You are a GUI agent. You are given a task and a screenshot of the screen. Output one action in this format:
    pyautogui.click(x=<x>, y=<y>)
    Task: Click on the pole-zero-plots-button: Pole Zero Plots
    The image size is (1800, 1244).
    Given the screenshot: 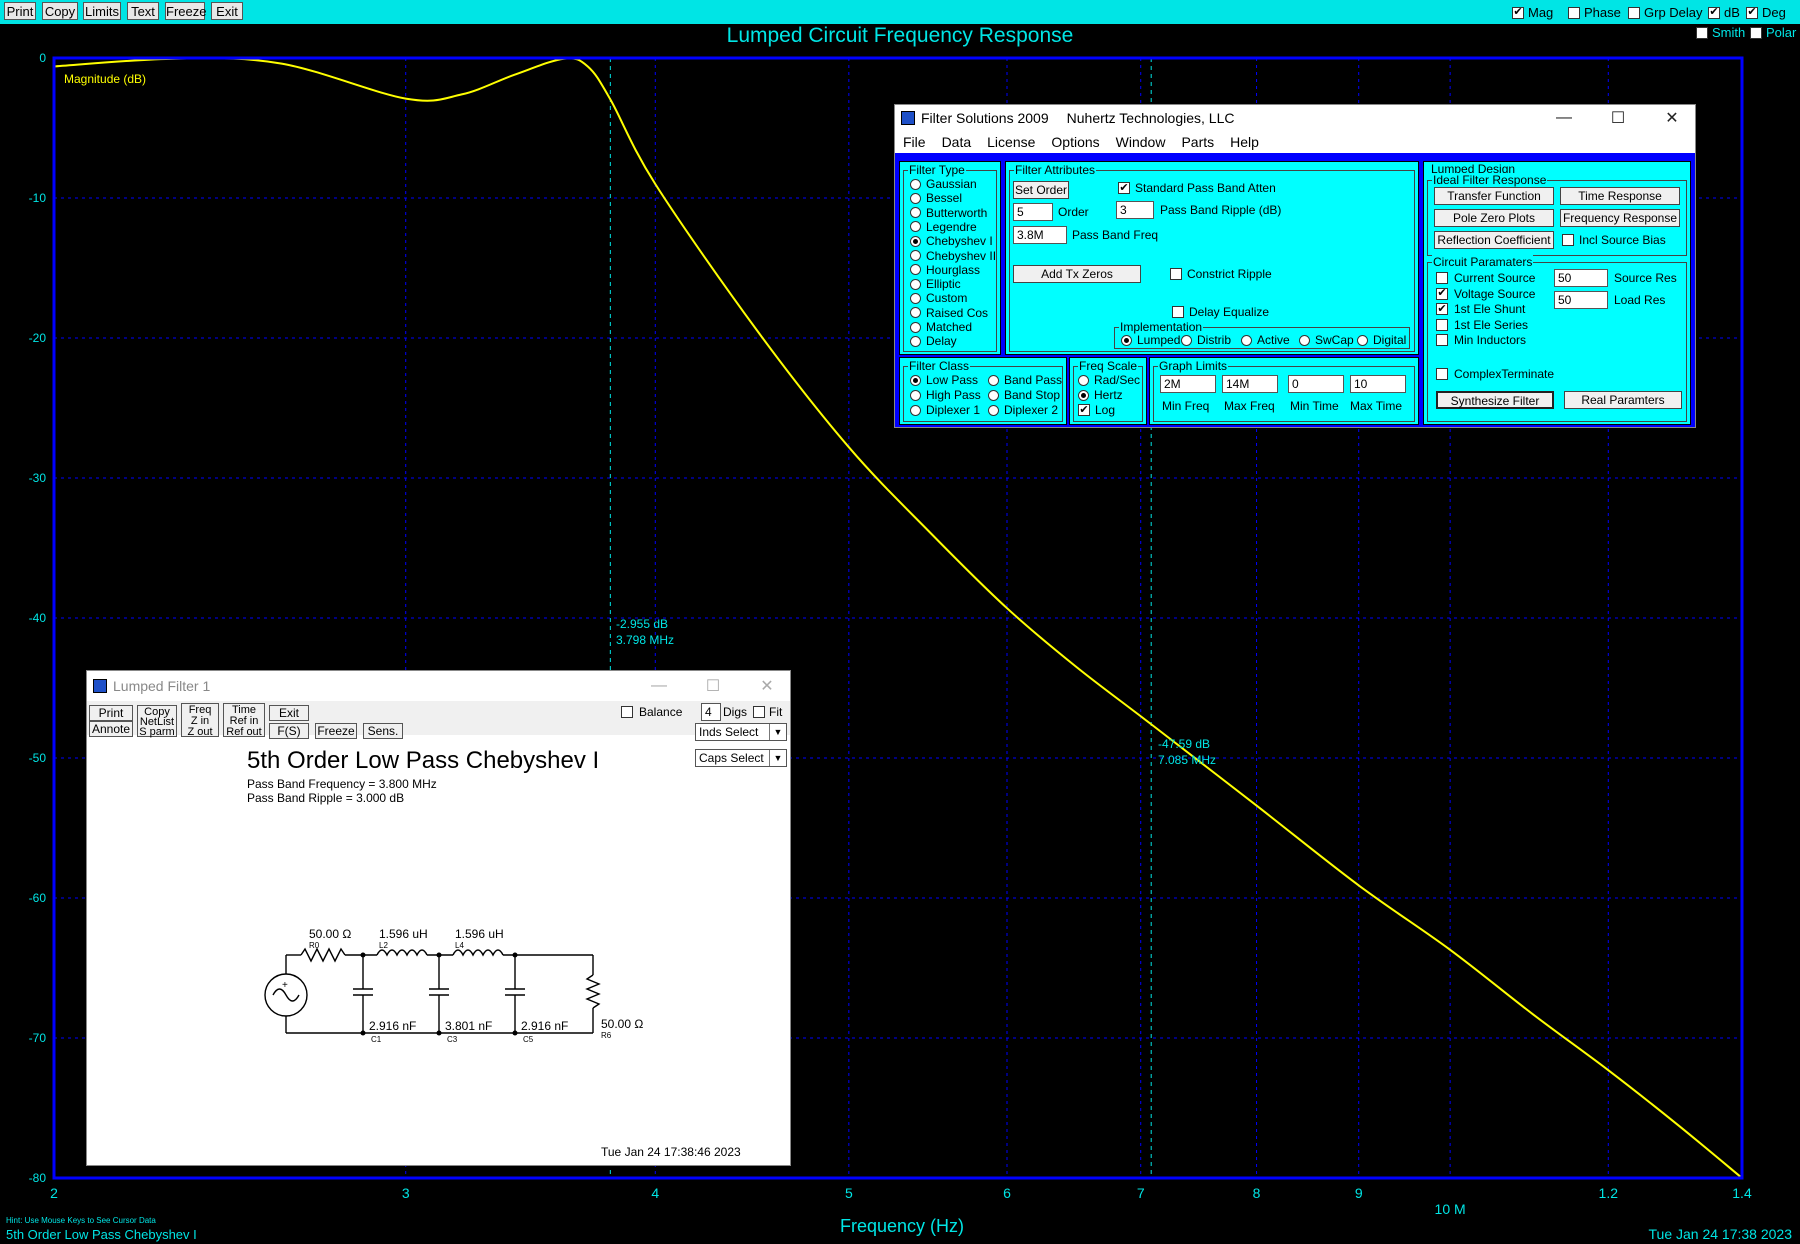 What is the action you would take?
    pyautogui.click(x=1494, y=218)
    